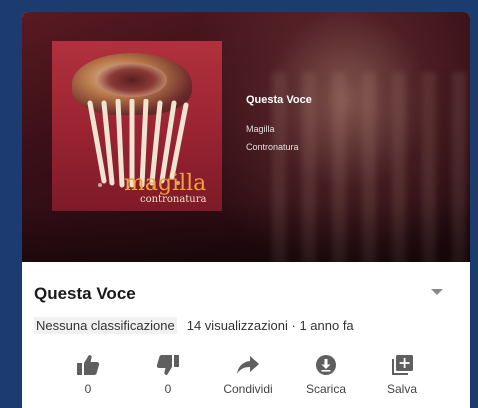  Describe the element at coordinates (402, 376) in the screenshot. I see `save-button: Salva` at that location.